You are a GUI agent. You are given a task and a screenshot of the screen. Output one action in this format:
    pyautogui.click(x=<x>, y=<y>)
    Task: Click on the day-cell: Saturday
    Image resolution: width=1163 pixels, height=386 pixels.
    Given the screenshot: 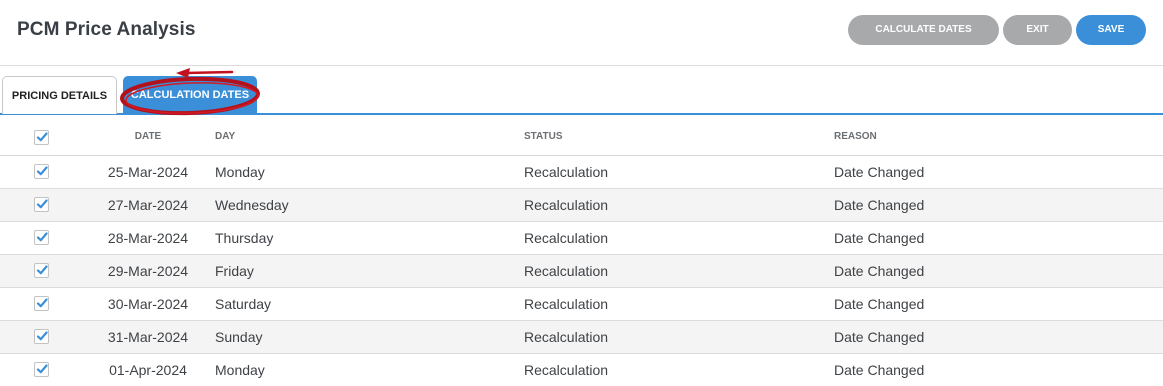 What is the action you would take?
    pyautogui.click(x=369, y=304)
    